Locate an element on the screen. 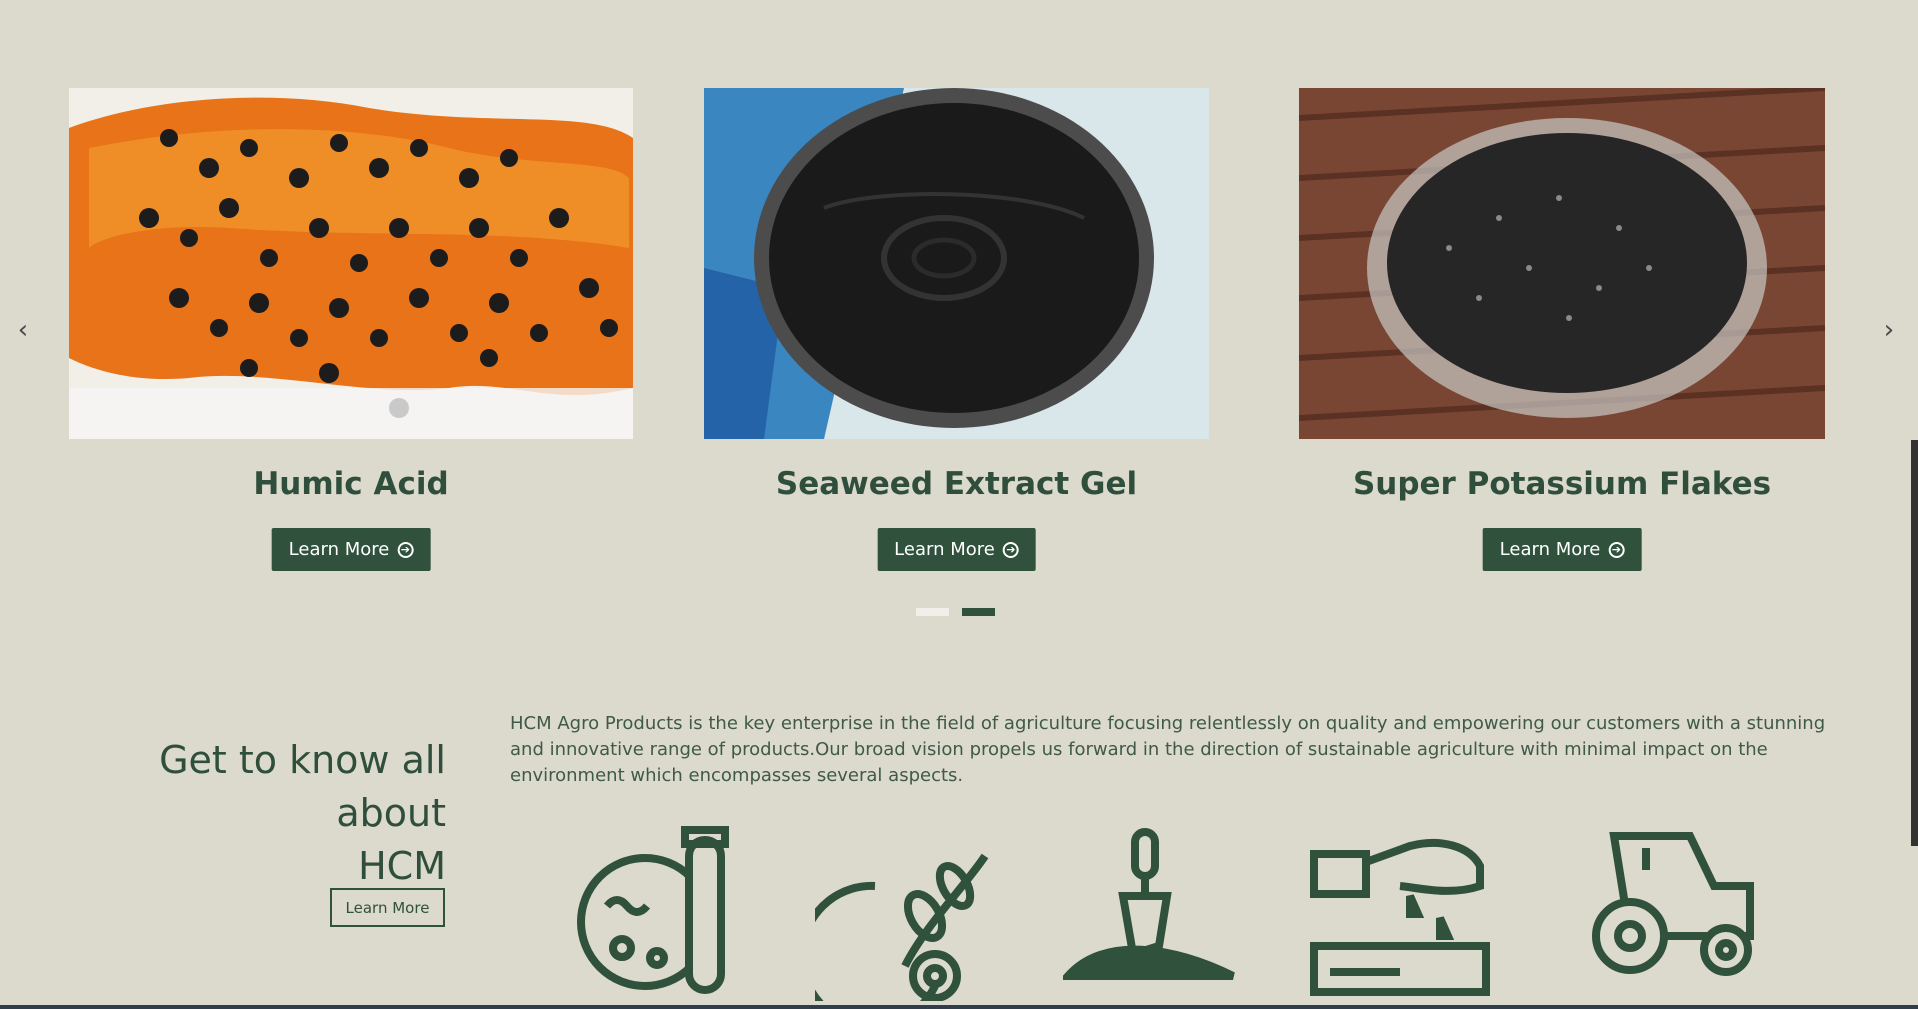  bottom-edge-bar is located at coordinates (959, 1007).